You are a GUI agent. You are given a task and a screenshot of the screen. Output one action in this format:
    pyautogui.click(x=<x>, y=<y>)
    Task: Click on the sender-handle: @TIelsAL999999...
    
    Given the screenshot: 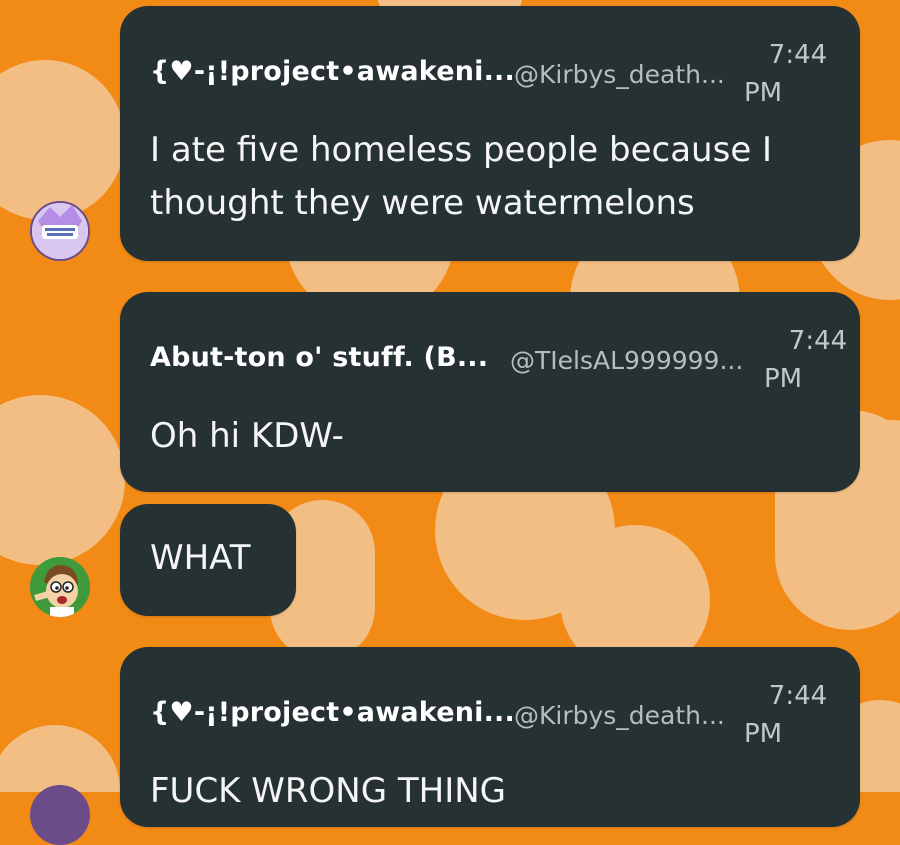 What is the action you would take?
    pyautogui.click(x=626, y=360)
    